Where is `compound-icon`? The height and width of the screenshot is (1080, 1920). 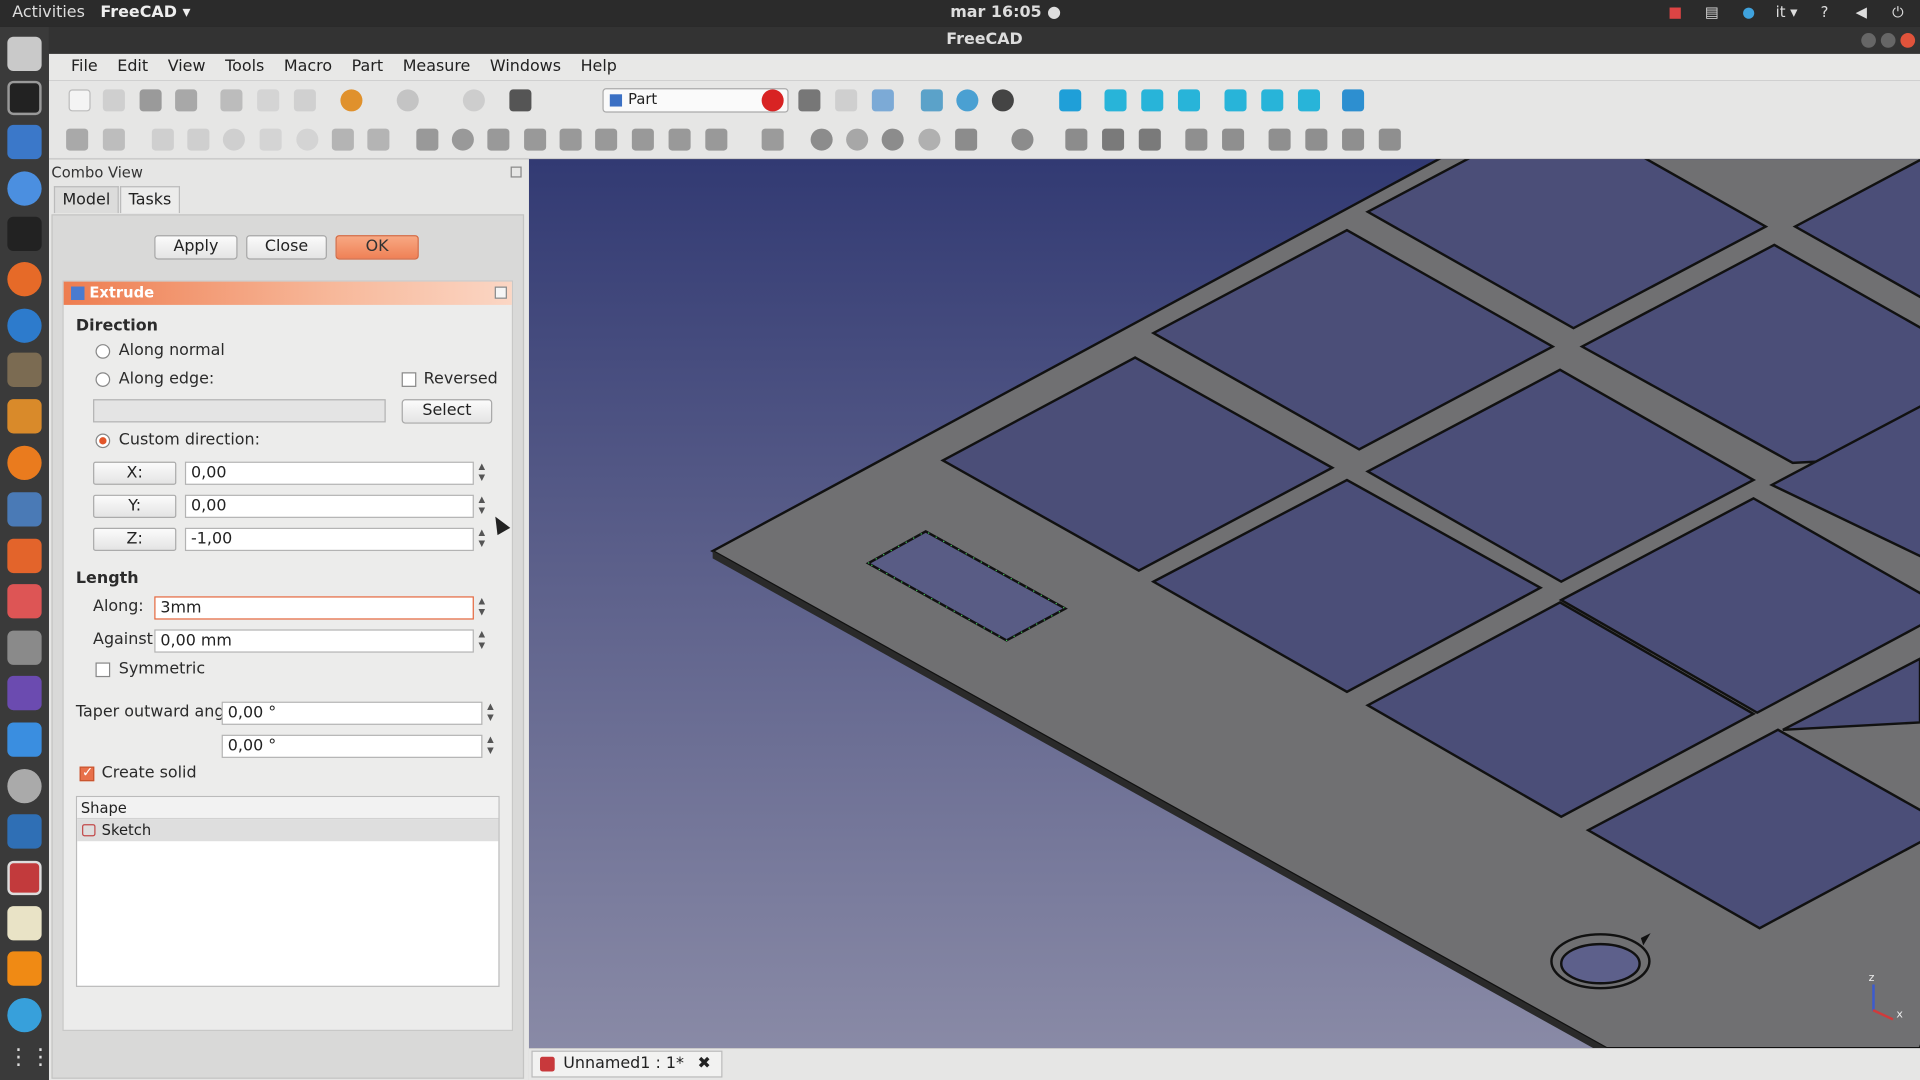
compound-icon is located at coordinates (1076, 139).